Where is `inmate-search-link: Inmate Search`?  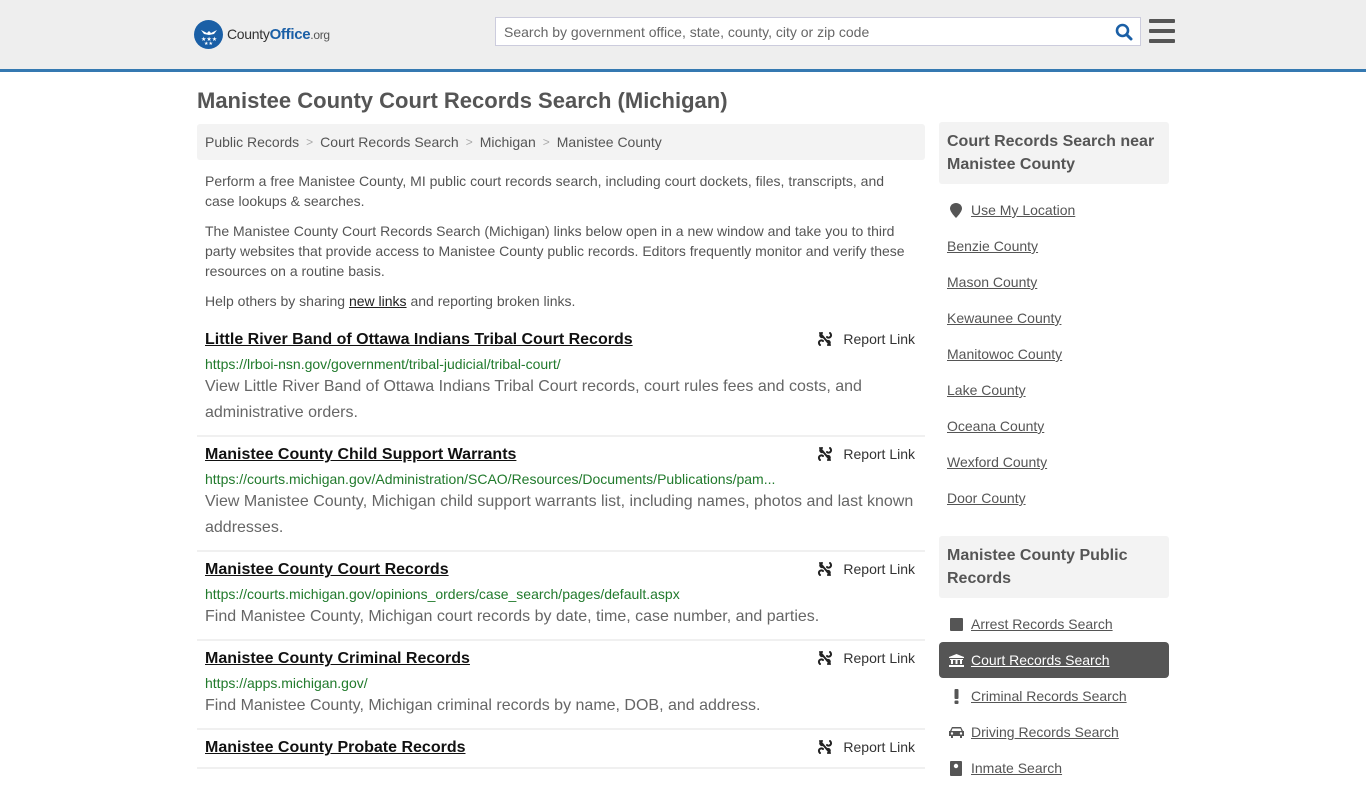 inmate-search-link: Inmate Search is located at coordinates (1016, 768).